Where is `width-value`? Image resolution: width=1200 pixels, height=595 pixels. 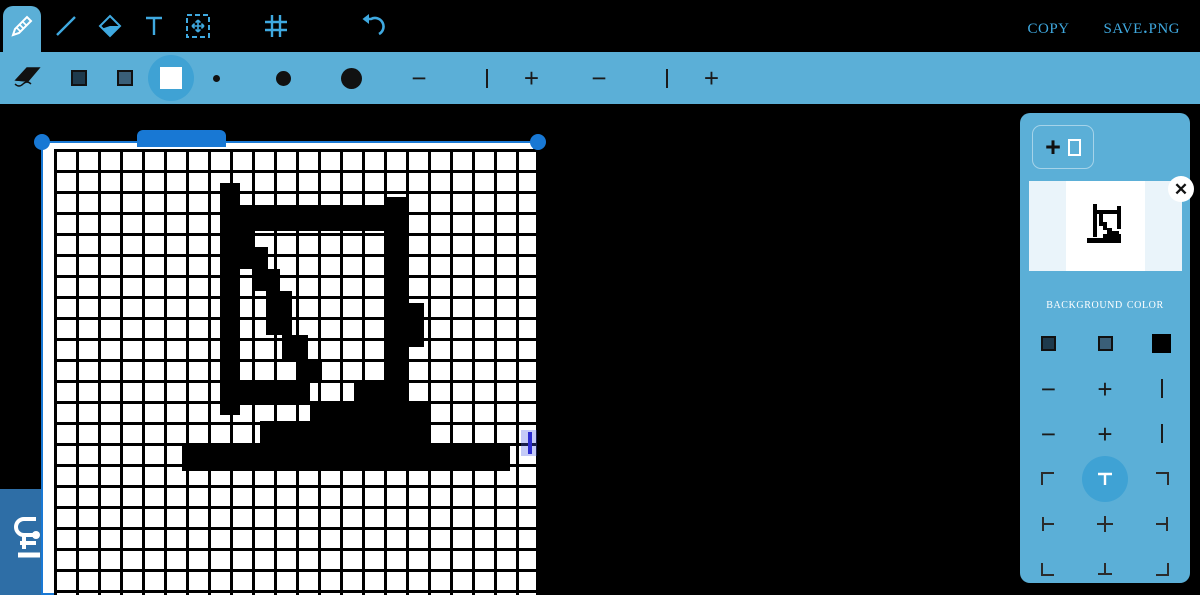
width-value is located at coordinates (486, 78).